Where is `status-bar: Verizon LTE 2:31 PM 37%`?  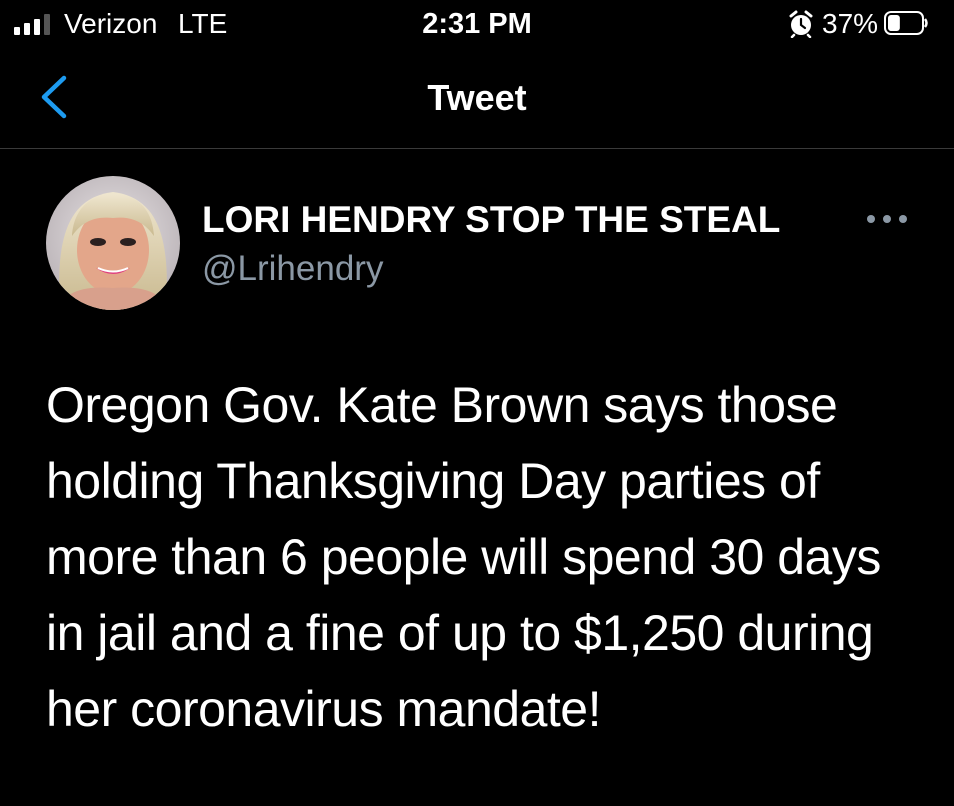
status-bar: Verizon LTE 2:31 PM 37% is located at coordinates (477, 24).